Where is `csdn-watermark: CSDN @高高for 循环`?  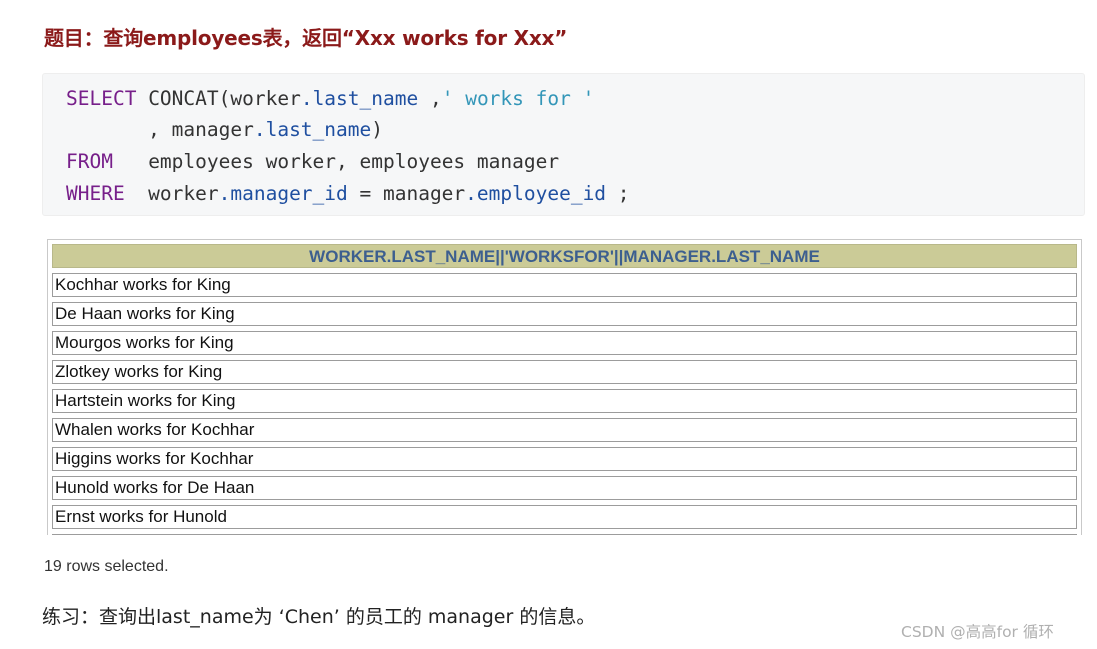
csdn-watermark: CSDN @高高for 循环 is located at coordinates (977, 632).